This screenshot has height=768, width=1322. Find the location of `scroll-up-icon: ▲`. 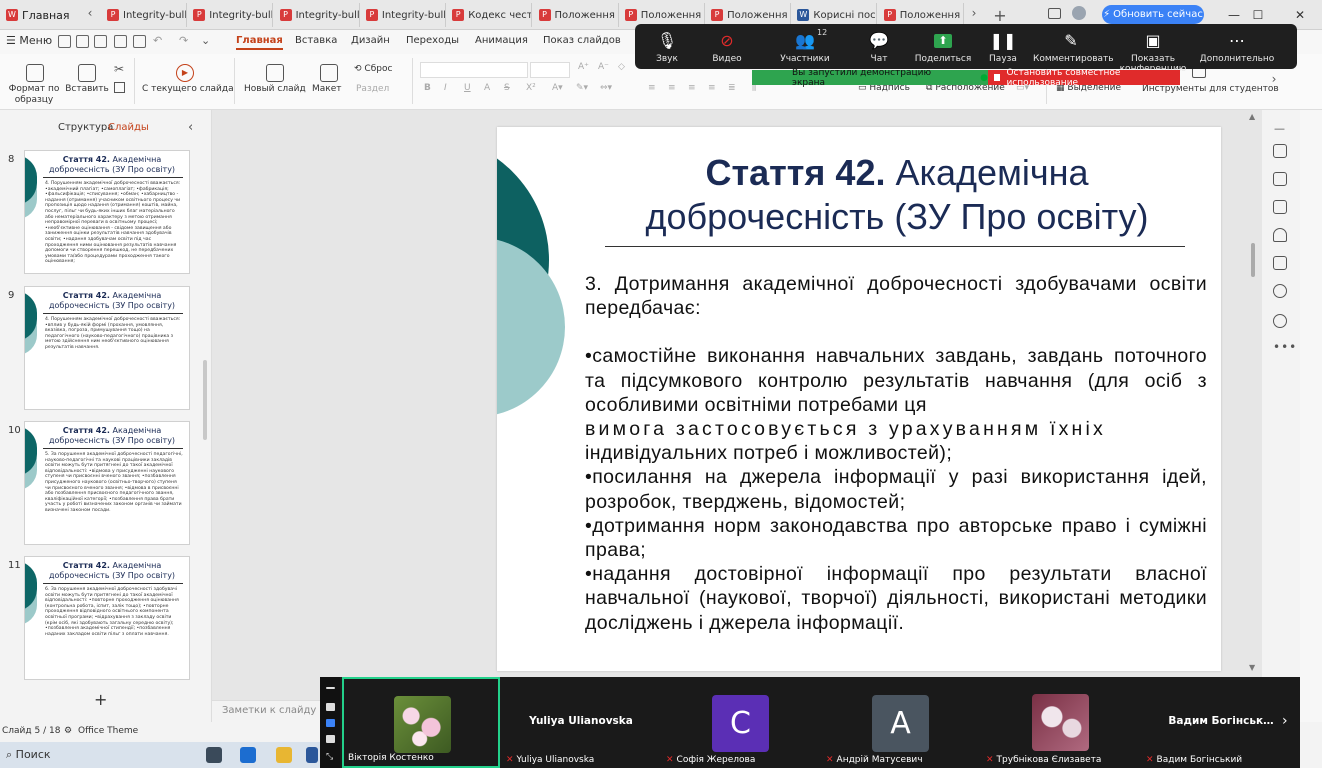

scroll-up-icon: ▲ is located at coordinates (1252, 116).